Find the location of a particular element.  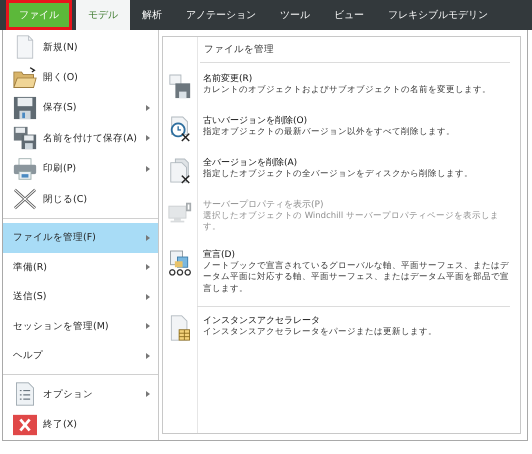

list-document-icon is located at coordinates (25, 394).